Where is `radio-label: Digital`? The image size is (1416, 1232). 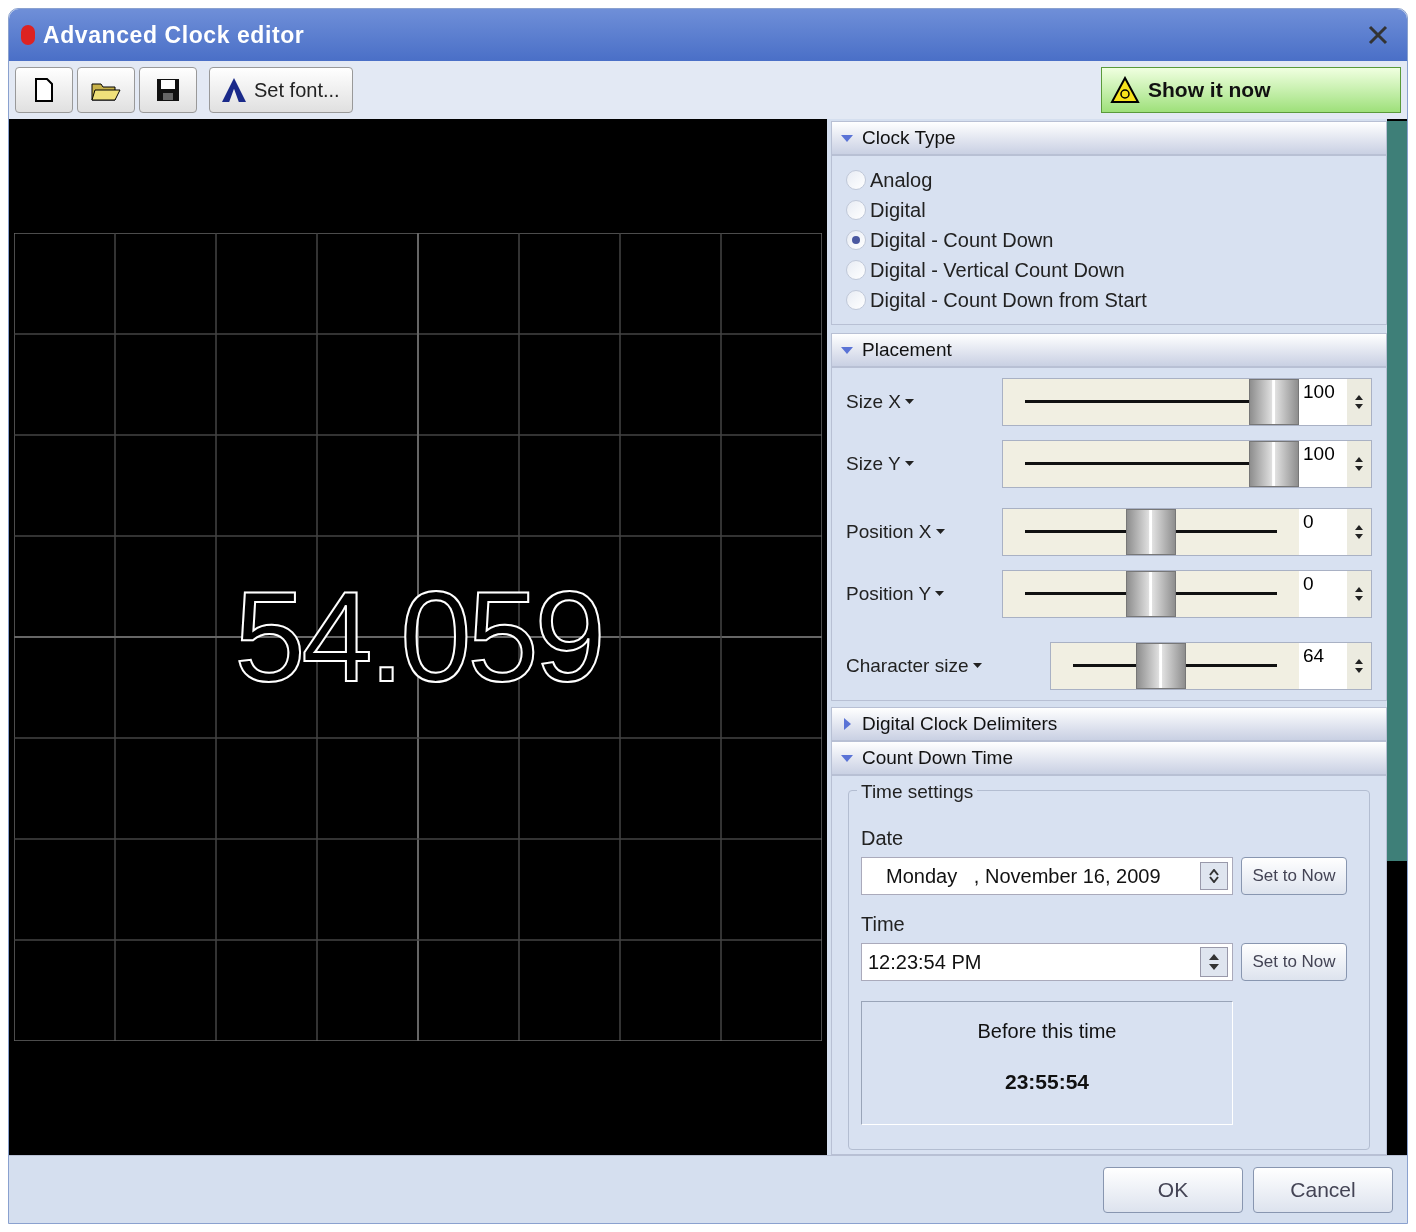 radio-label: Digital is located at coordinates (898, 210).